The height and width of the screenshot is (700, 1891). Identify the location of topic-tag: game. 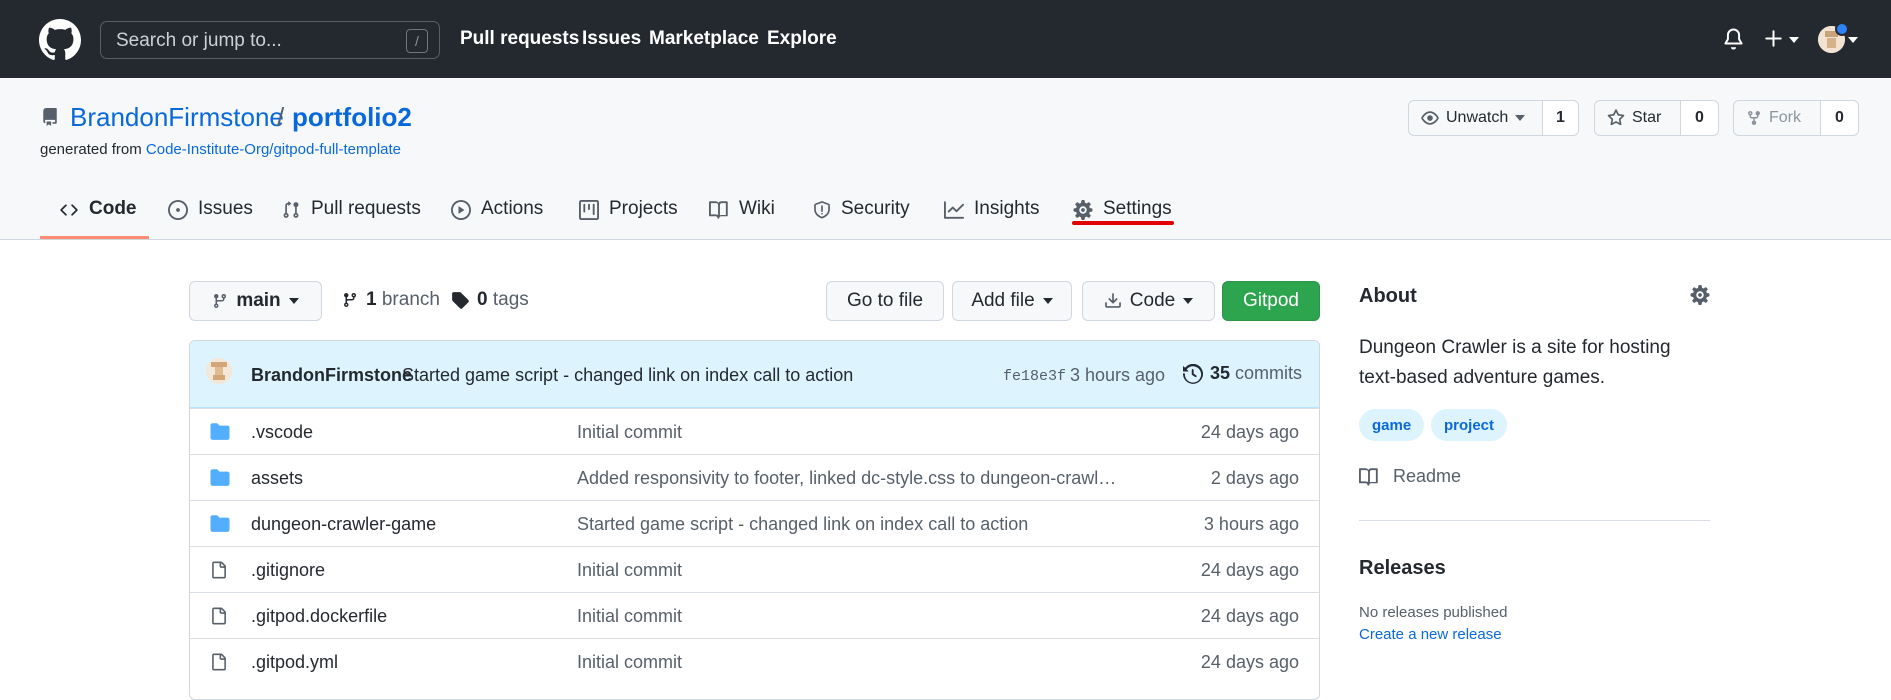
(1392, 425).